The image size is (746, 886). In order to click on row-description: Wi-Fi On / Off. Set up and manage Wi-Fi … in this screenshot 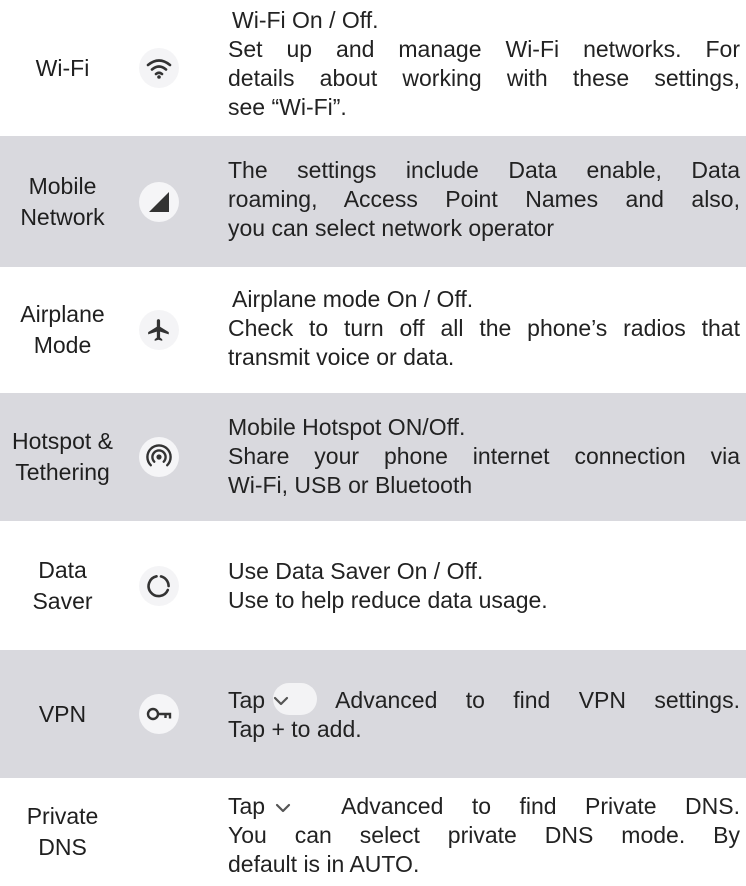, I will do `click(484, 64)`.